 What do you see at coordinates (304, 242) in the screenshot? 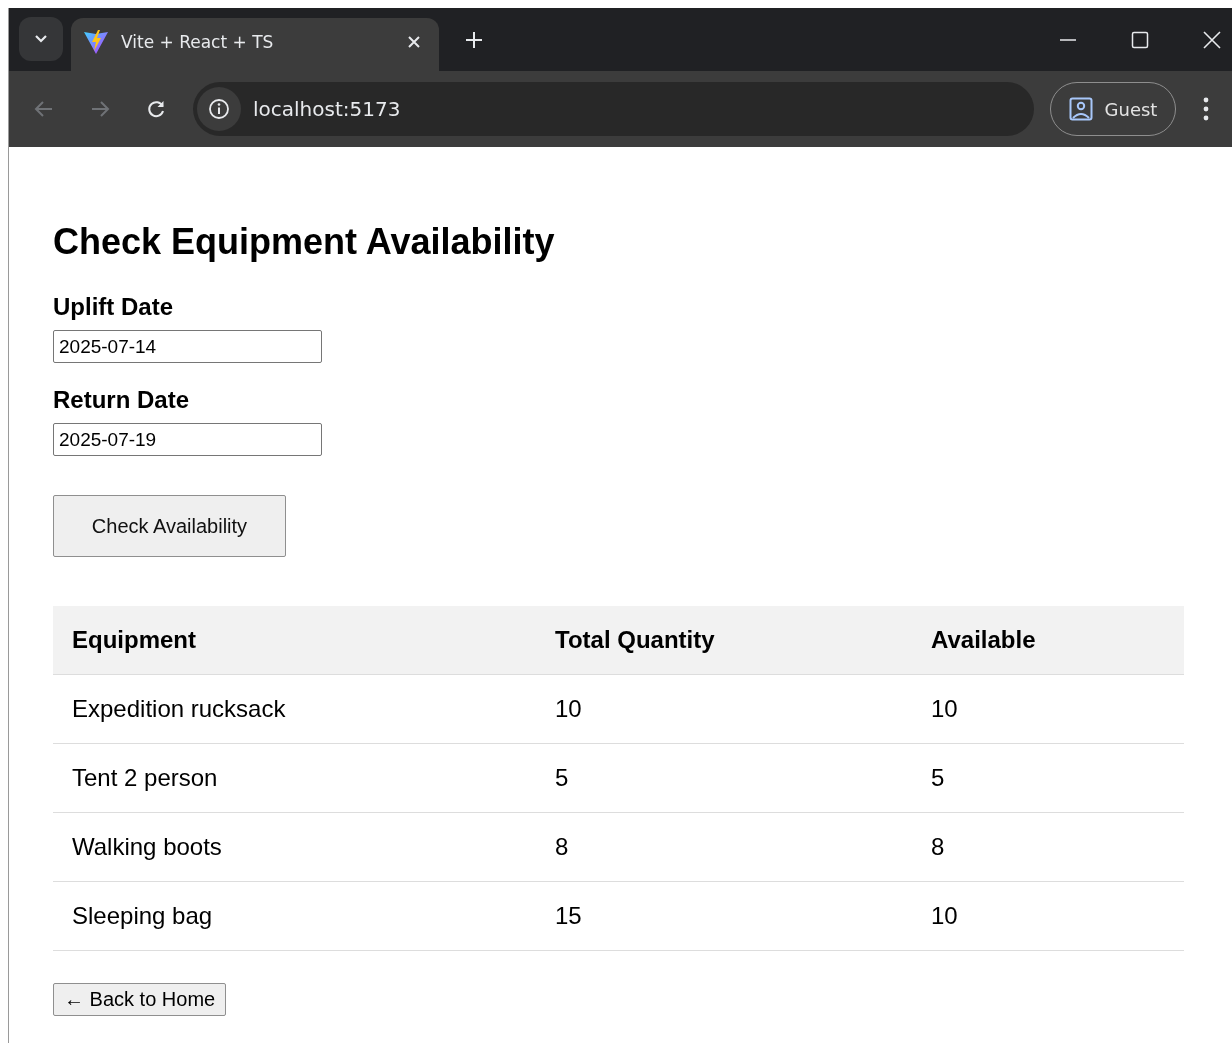
I see `page-title: Check Equipment Availability` at bounding box center [304, 242].